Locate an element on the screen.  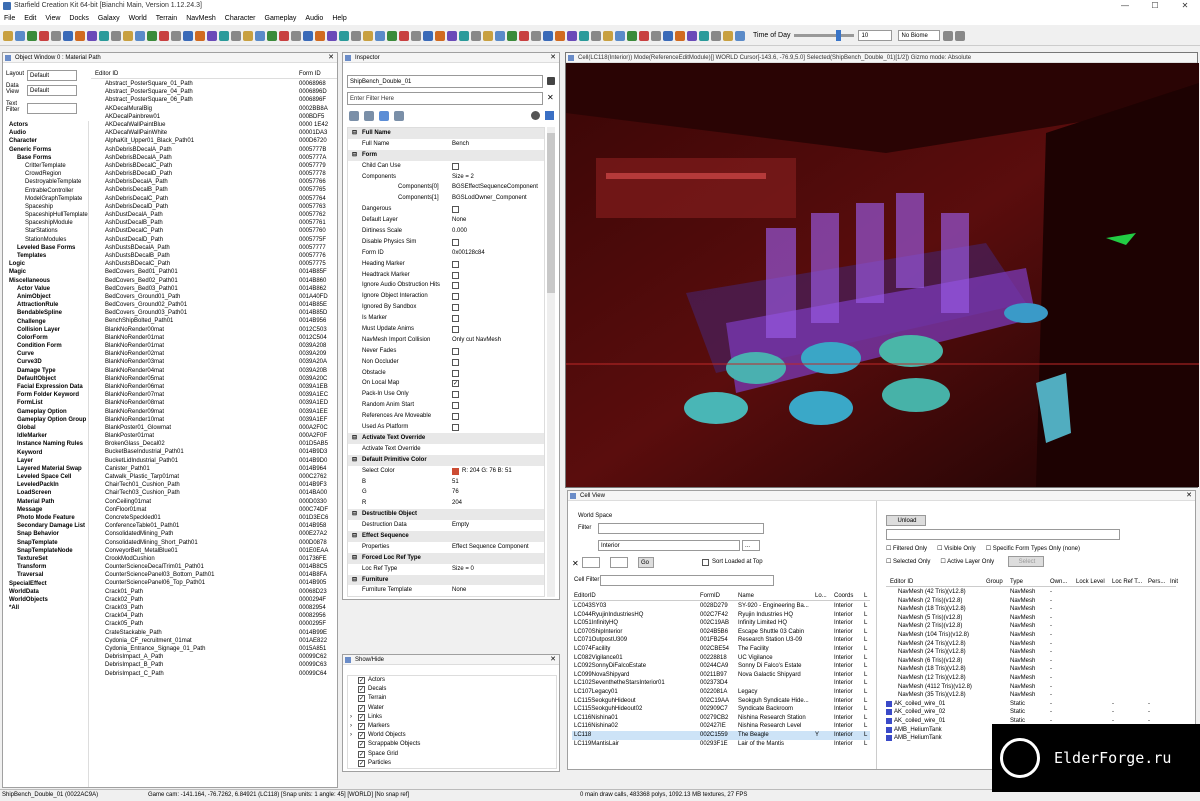
table-row: NavMesh (42 Tris)(v12.8) NavMesh - is located at coordinates (1031, 592).